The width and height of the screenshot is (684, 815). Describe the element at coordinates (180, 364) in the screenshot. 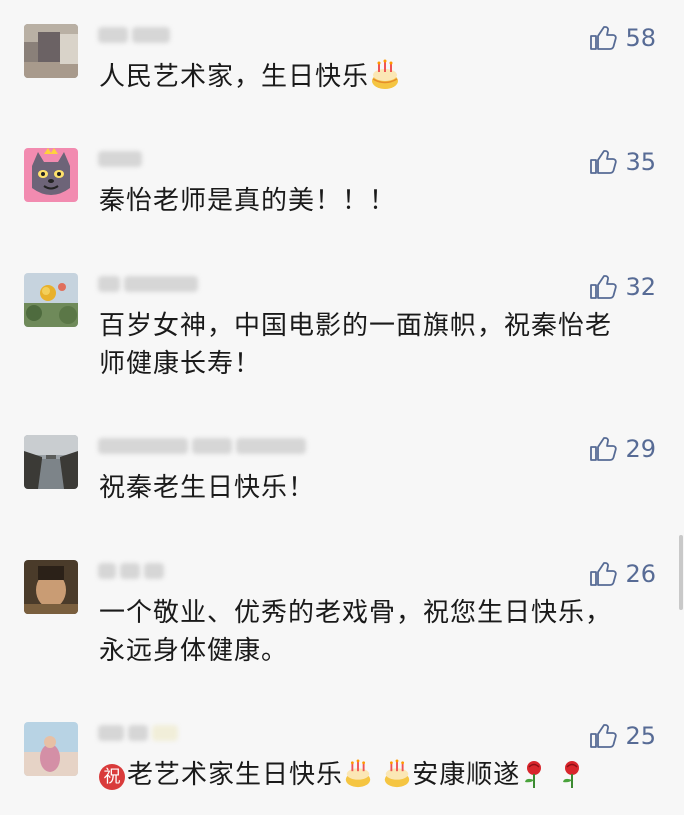

I see `comment-text-line: 师健康长寿！` at that location.